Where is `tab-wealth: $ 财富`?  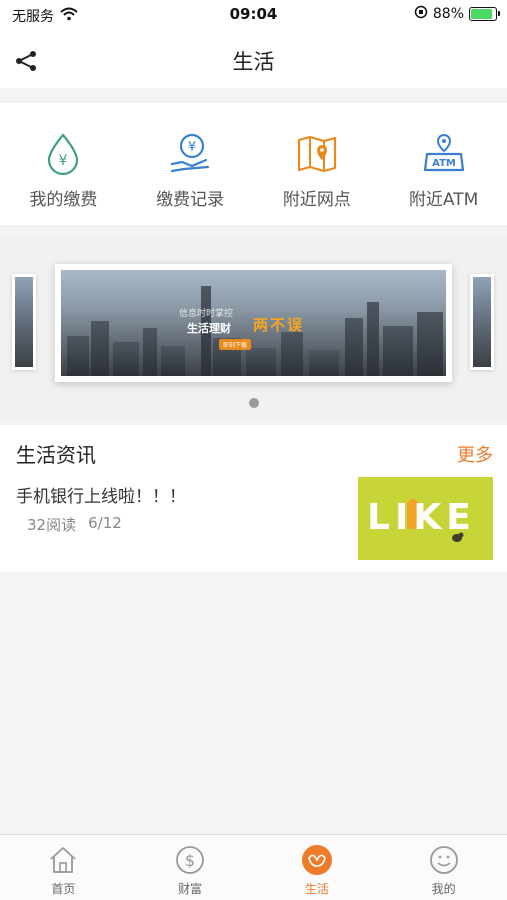 tab-wealth: $ 财富 is located at coordinates (190, 867).